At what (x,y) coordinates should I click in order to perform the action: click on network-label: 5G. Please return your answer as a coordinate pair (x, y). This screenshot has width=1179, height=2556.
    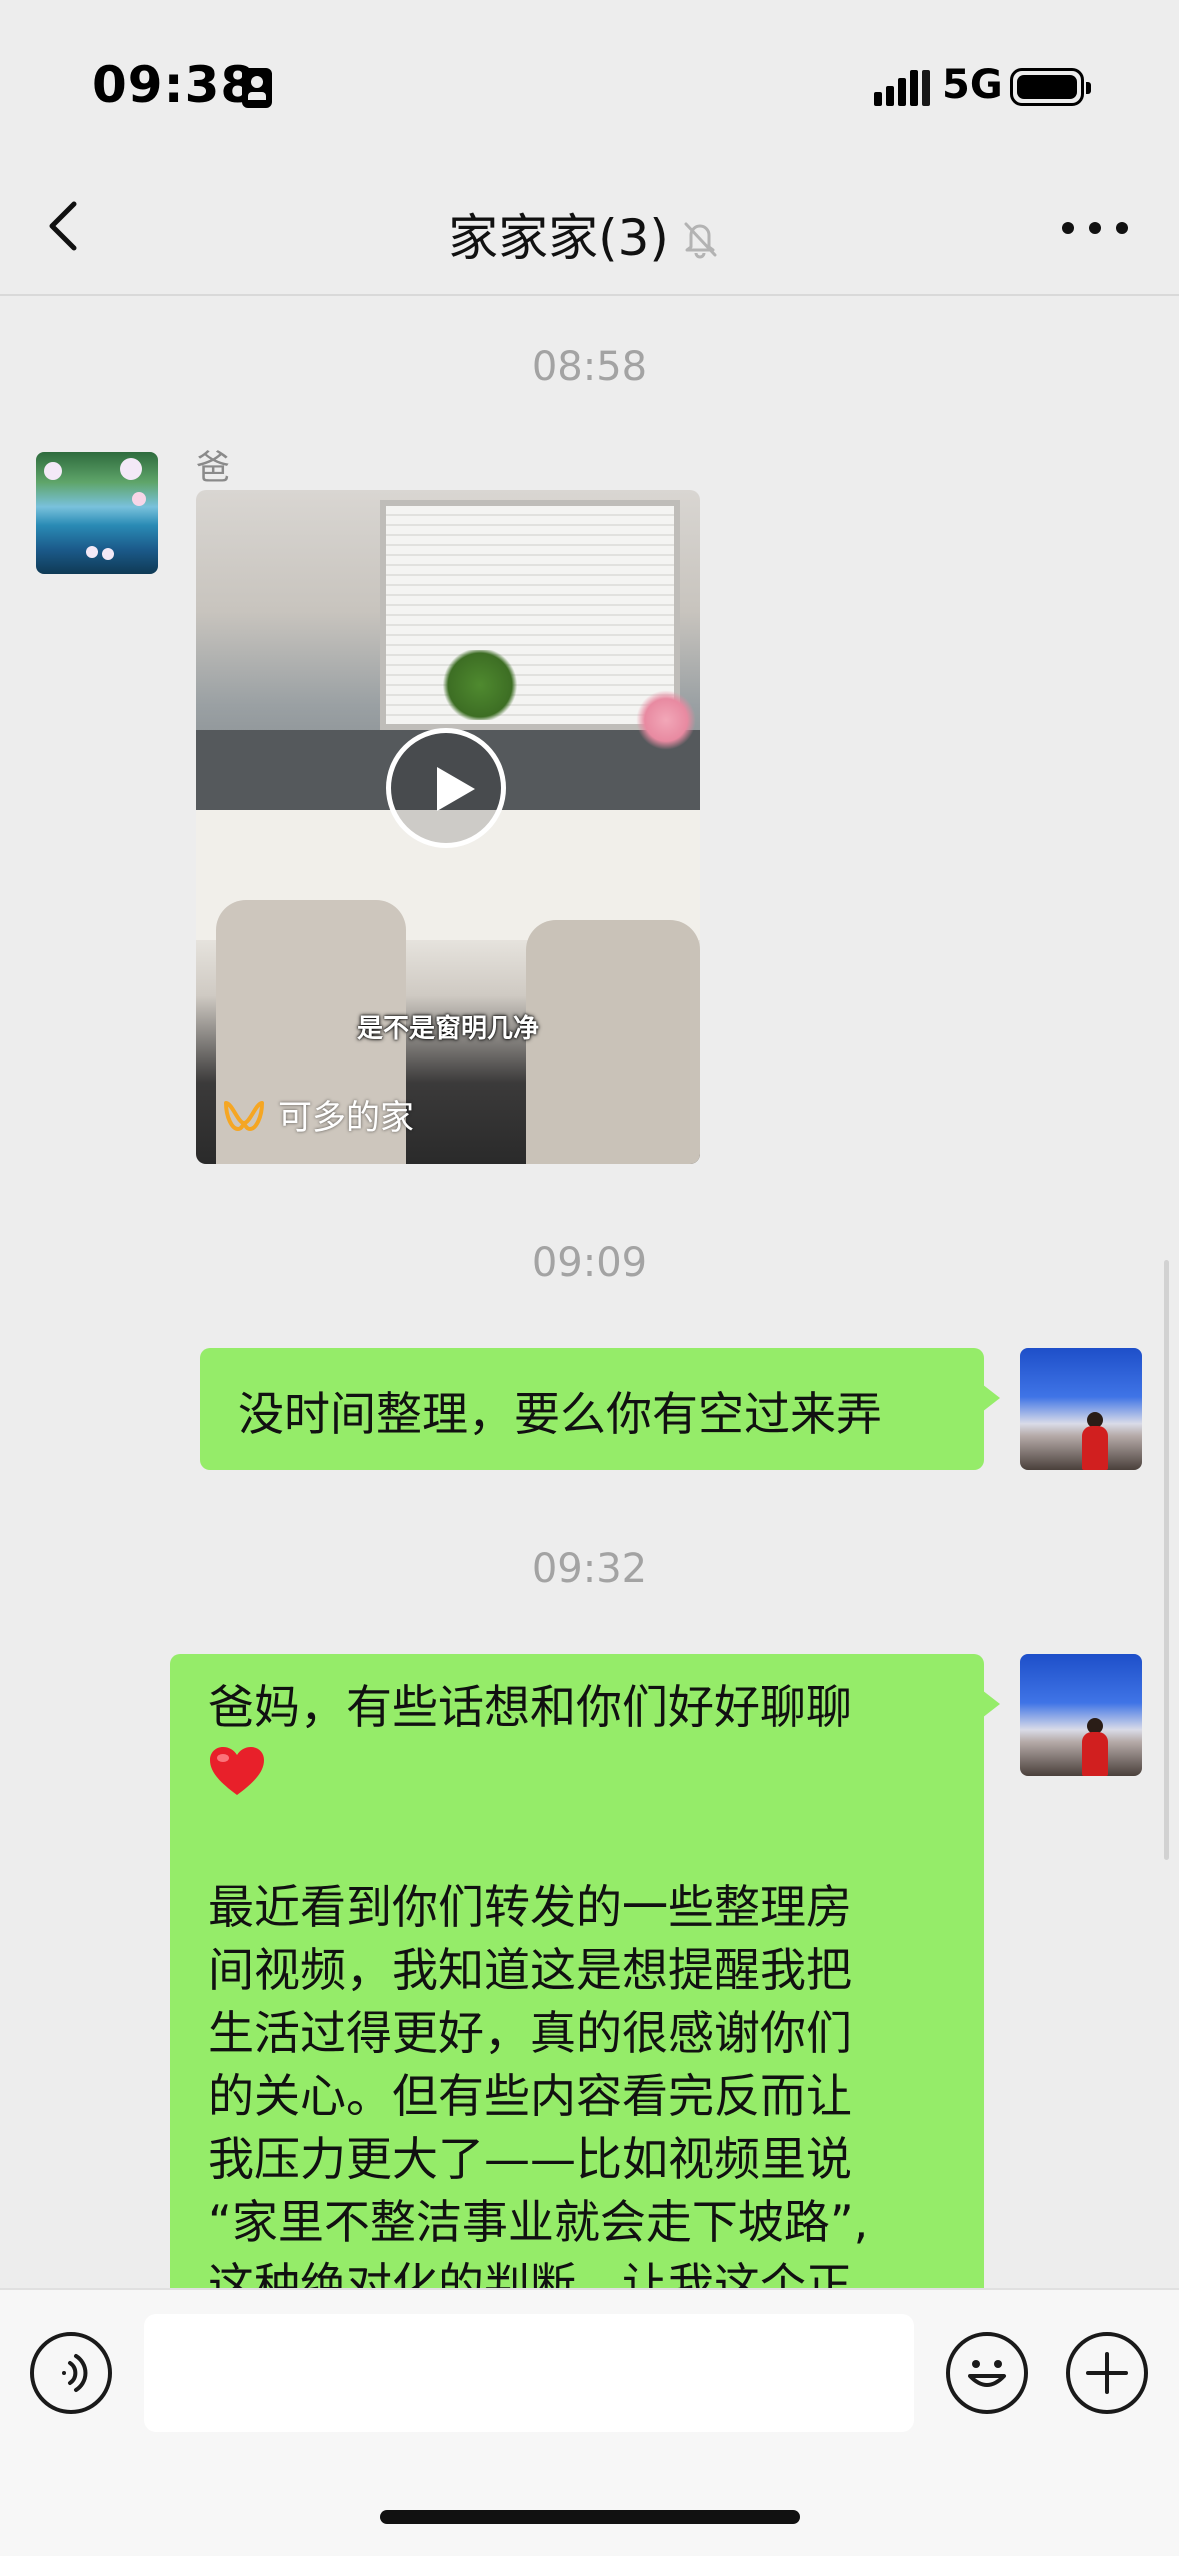
    Looking at the image, I should click on (972, 85).